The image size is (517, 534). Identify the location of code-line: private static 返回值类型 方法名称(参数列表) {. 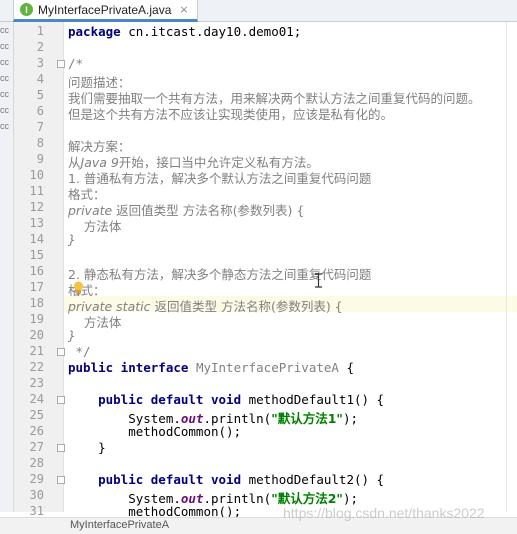
(292, 305).